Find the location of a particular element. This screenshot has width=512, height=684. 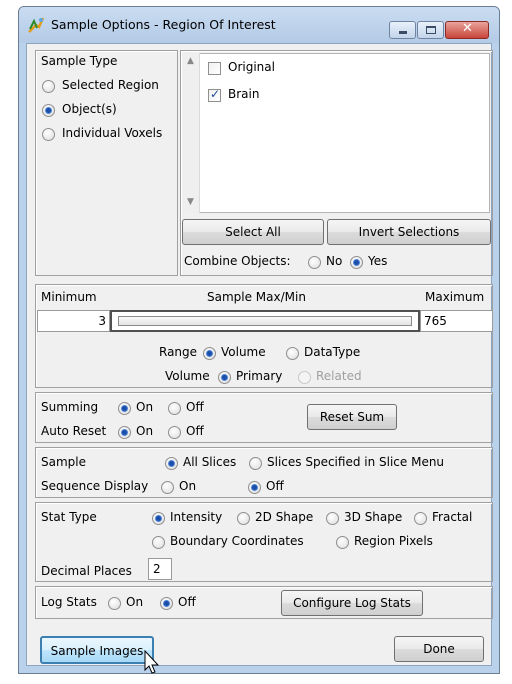

label-stat-region-pixels: Region Pixels is located at coordinates (393, 541).